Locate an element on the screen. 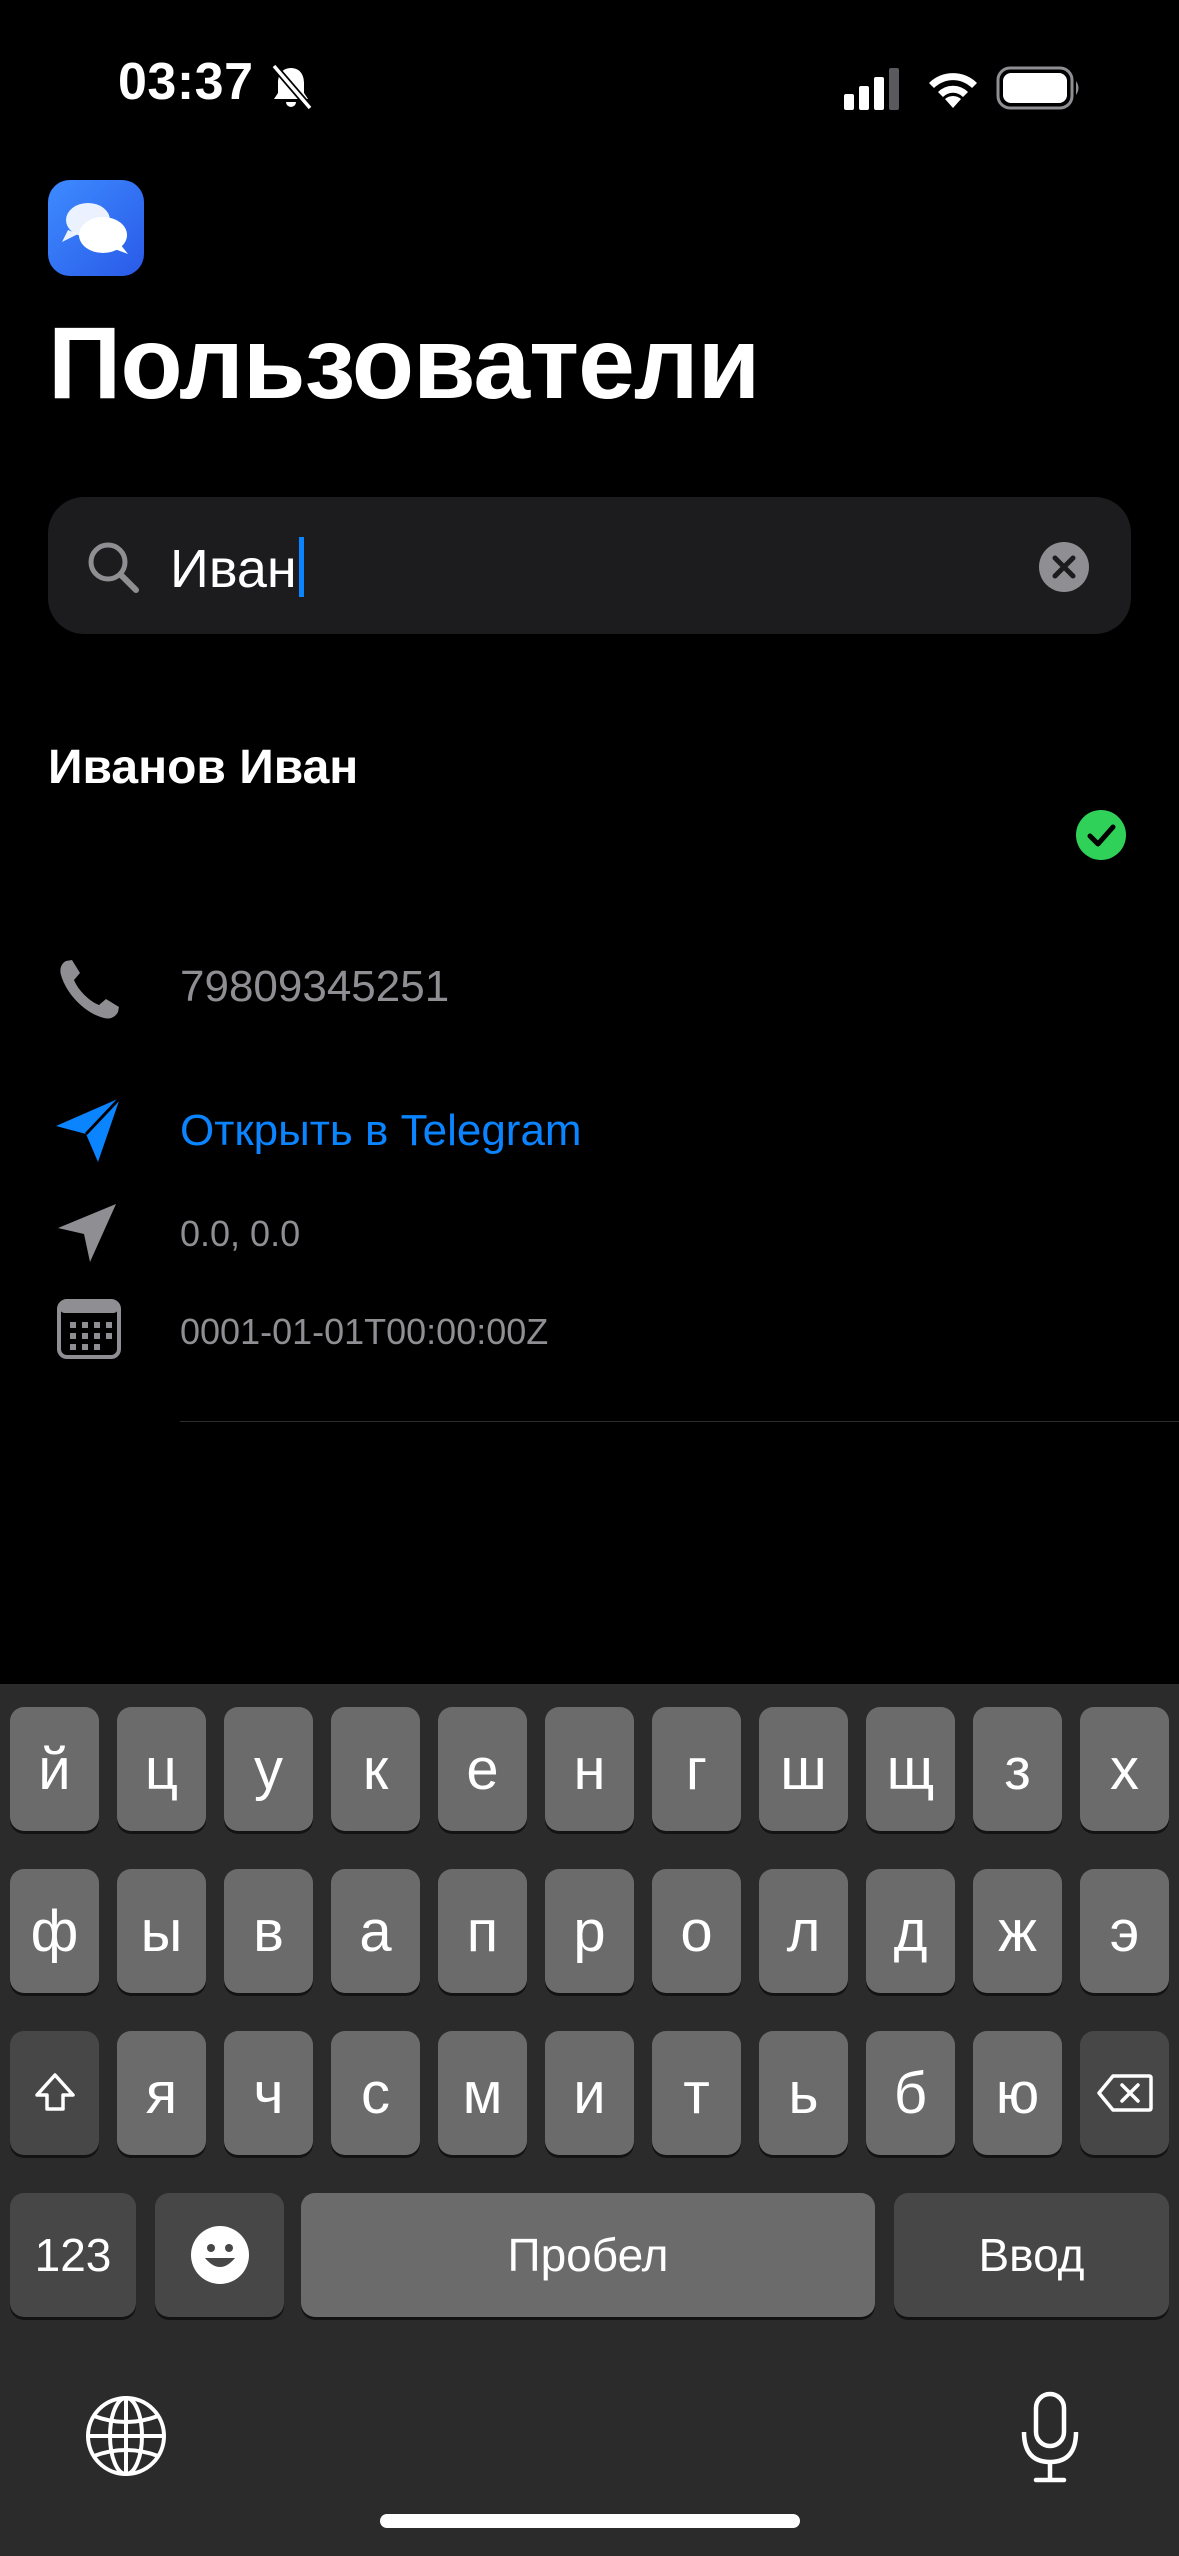 The width and height of the screenshot is (1179, 2556). text-caret is located at coordinates (301, 567).